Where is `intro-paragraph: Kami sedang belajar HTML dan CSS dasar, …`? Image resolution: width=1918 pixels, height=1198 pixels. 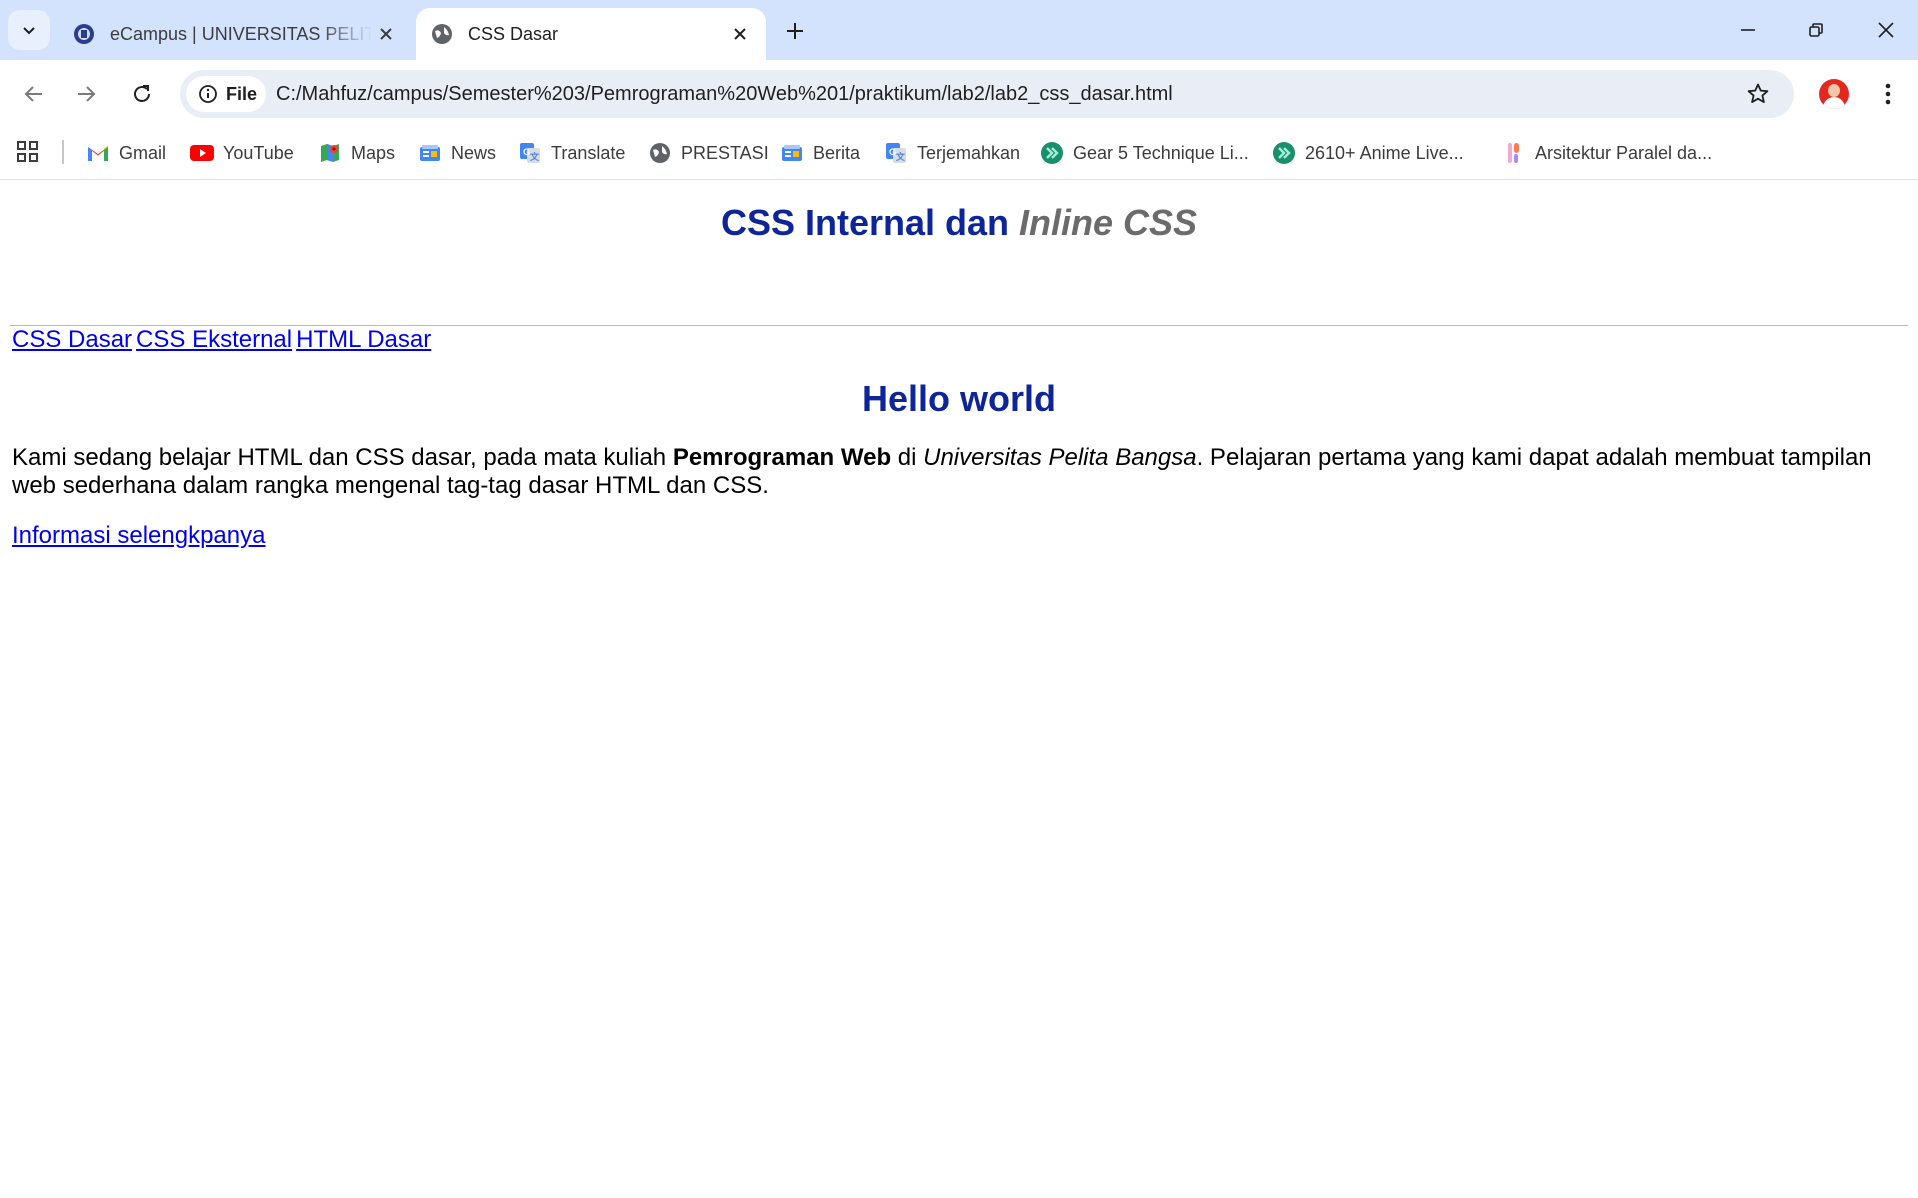
intro-paragraph: Kami sedang belajar HTML dan CSS dasar, … is located at coordinates (950, 472).